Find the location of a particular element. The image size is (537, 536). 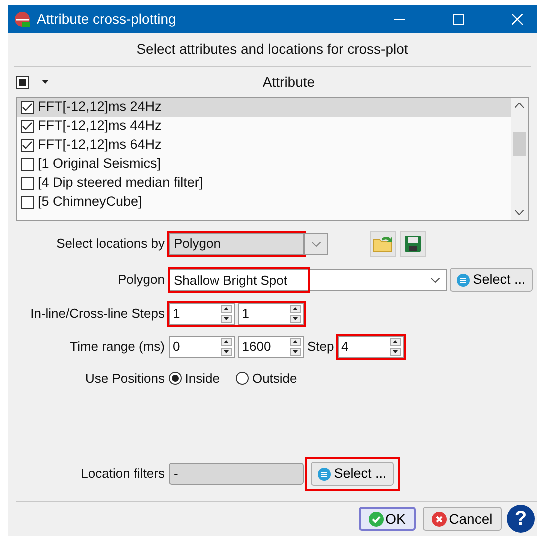

attribute-row: FFT[-12,12]ms 64Hz is located at coordinates (264, 145).